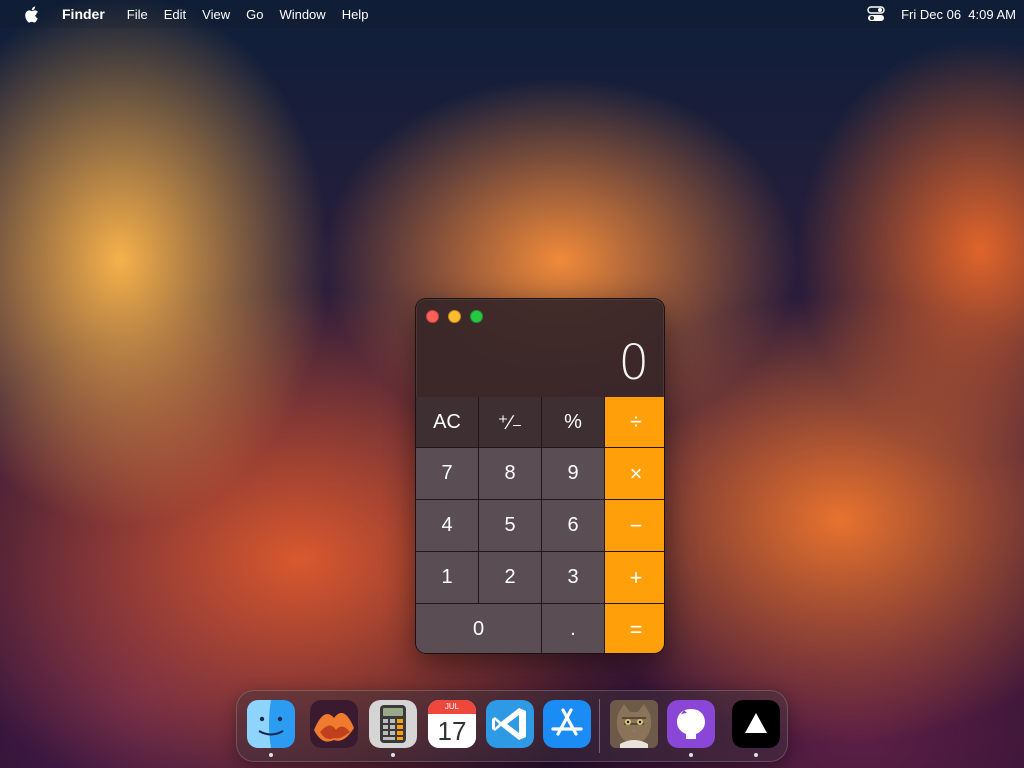 Image resolution: width=1024 pixels, height=768 pixels. What do you see at coordinates (31, 14) in the screenshot?
I see `apple-icon` at bounding box center [31, 14].